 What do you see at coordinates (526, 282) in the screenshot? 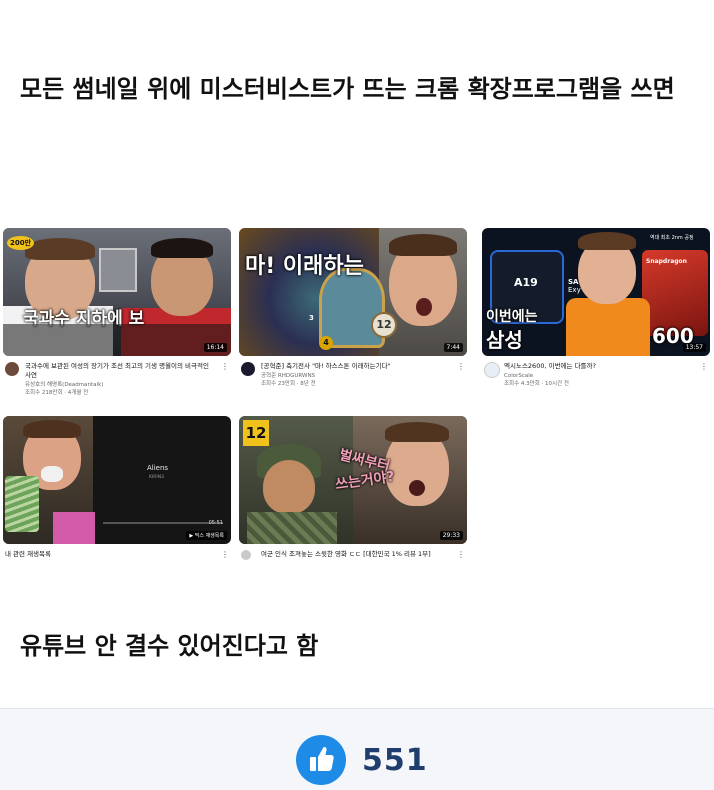
I see `chip-label: A19` at bounding box center [526, 282].